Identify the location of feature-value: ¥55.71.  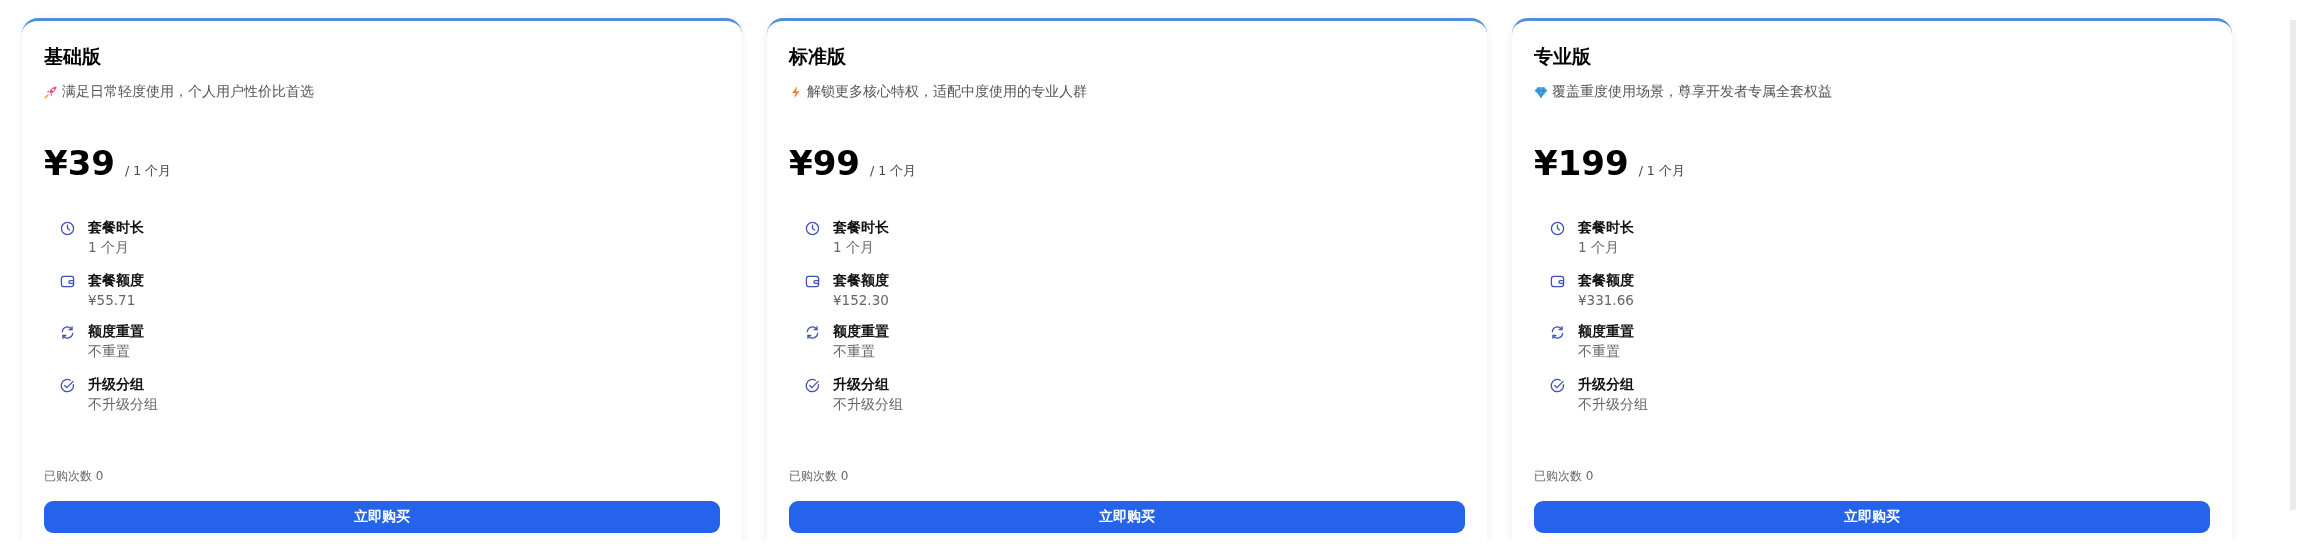
(112, 300).